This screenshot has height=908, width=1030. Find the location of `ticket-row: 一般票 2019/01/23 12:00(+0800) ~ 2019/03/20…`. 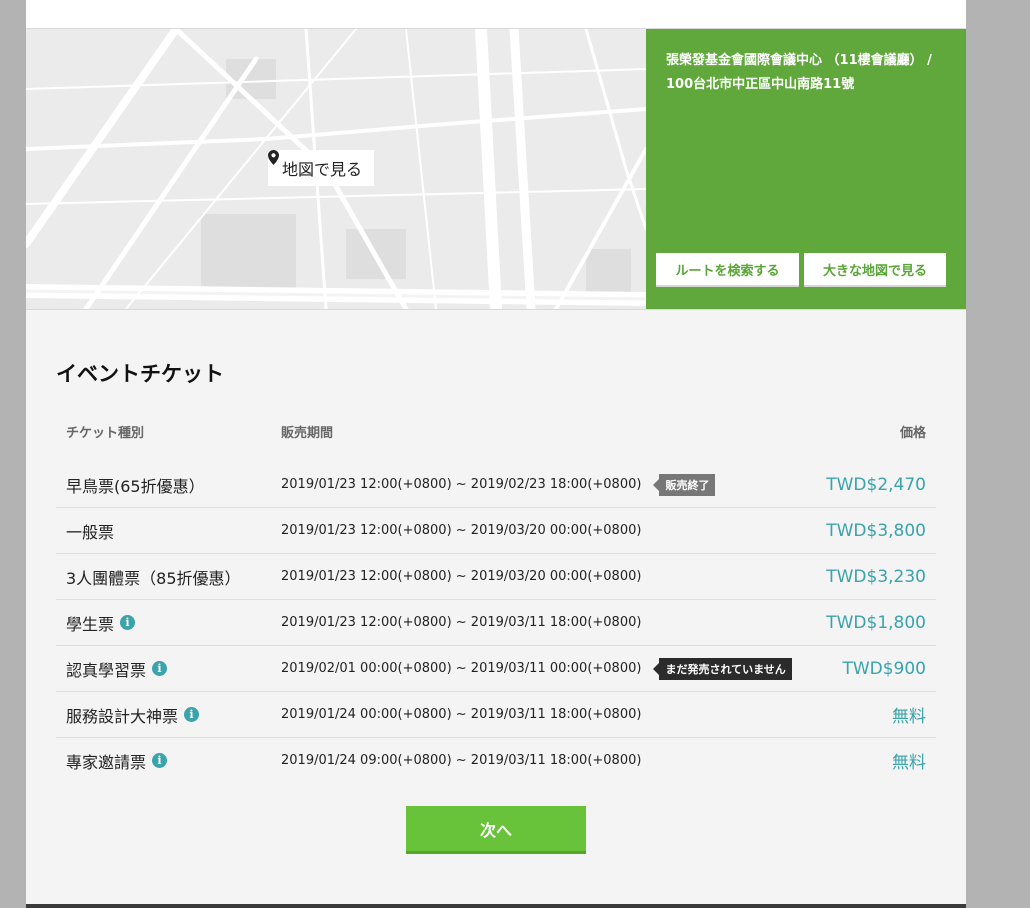

ticket-row: 一般票 2019/01/23 12:00(+0800) ~ 2019/03/20… is located at coordinates (496, 531).